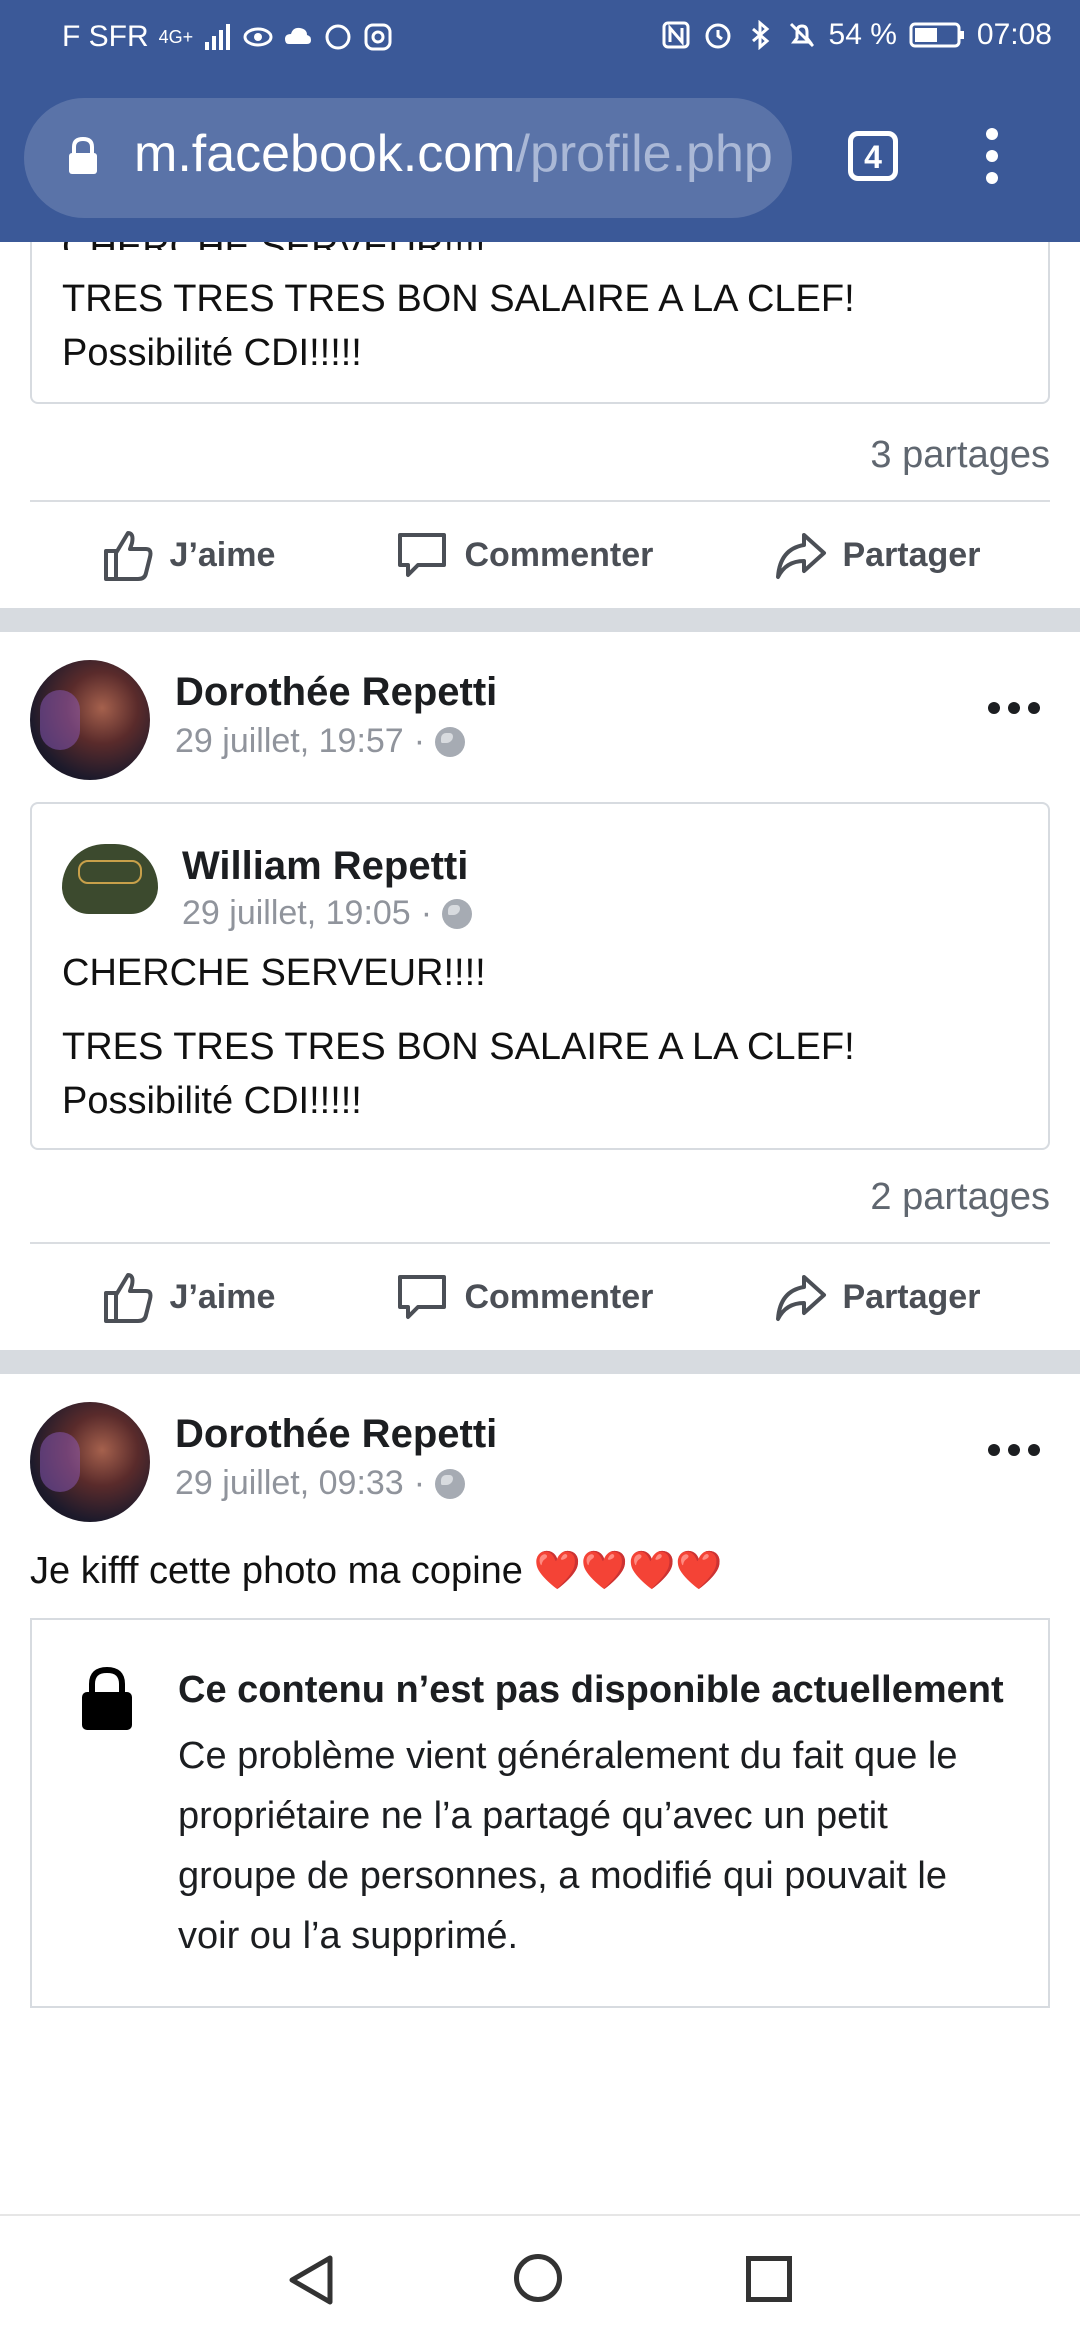 Image resolution: width=1080 pixels, height=2342 pixels. What do you see at coordinates (540, 465) in the screenshot?
I see `share-count: 3 partages` at bounding box center [540, 465].